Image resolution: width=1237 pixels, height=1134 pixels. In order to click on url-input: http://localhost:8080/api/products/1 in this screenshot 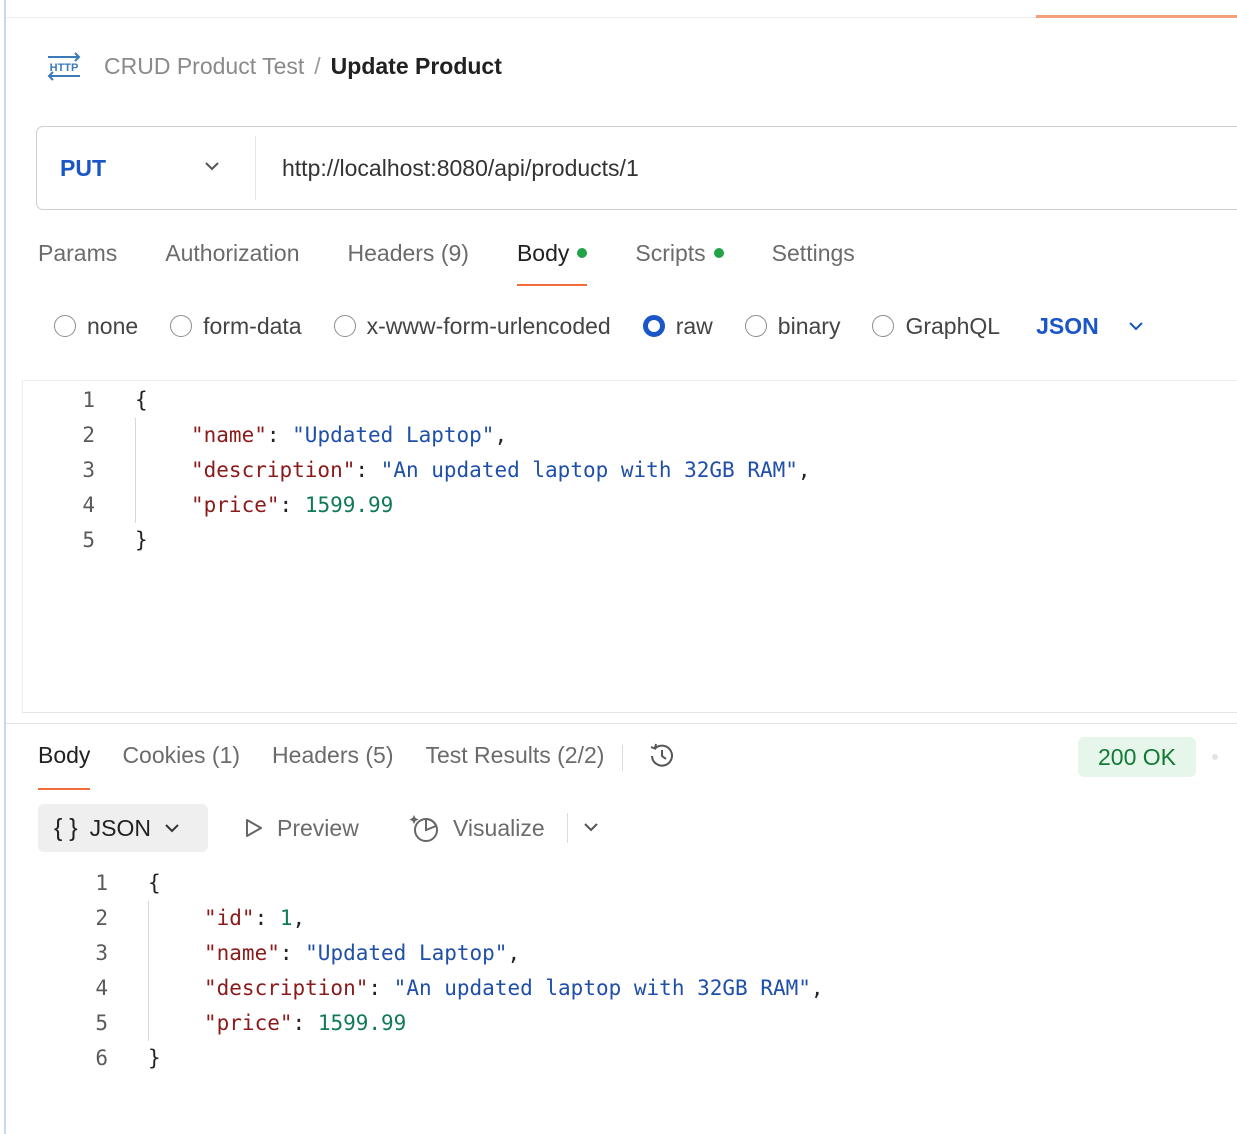, I will do `click(447, 168)`.